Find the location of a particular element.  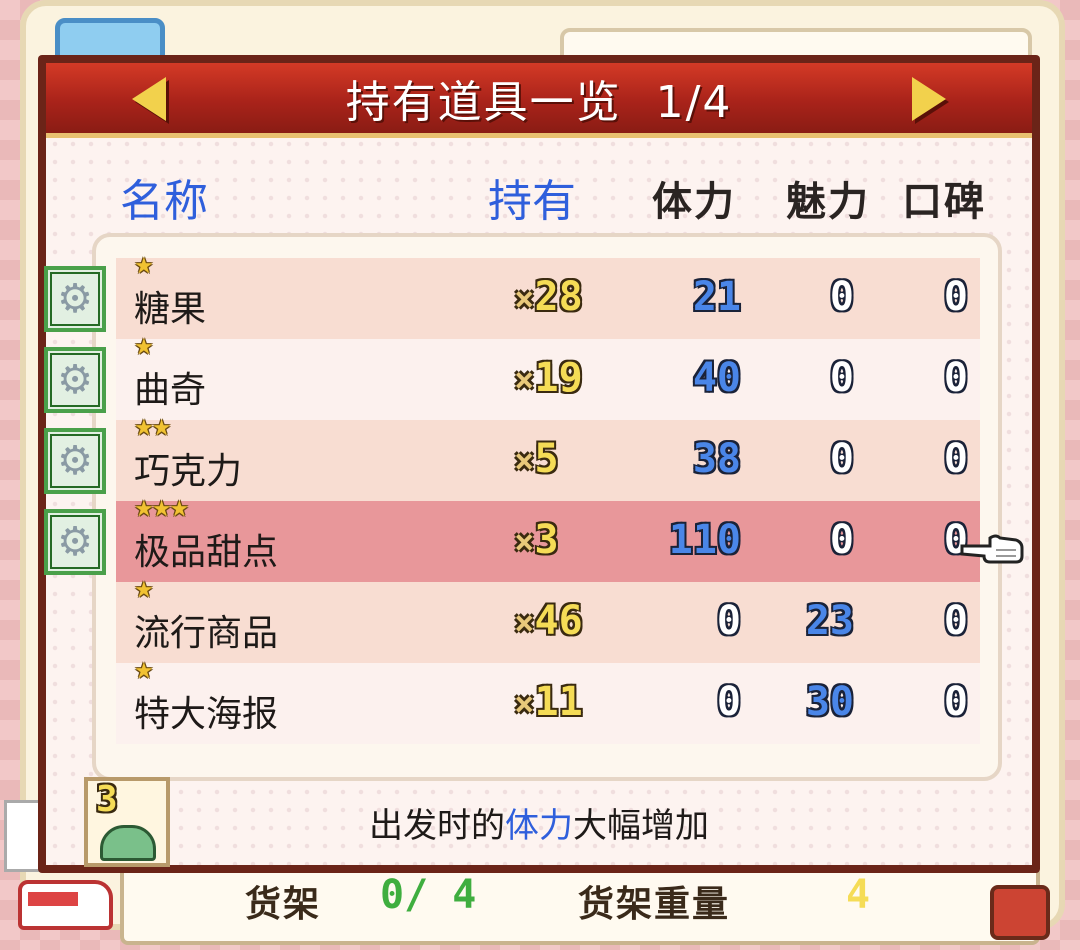

quantity-value: 11 is located at coordinates (558, 702).